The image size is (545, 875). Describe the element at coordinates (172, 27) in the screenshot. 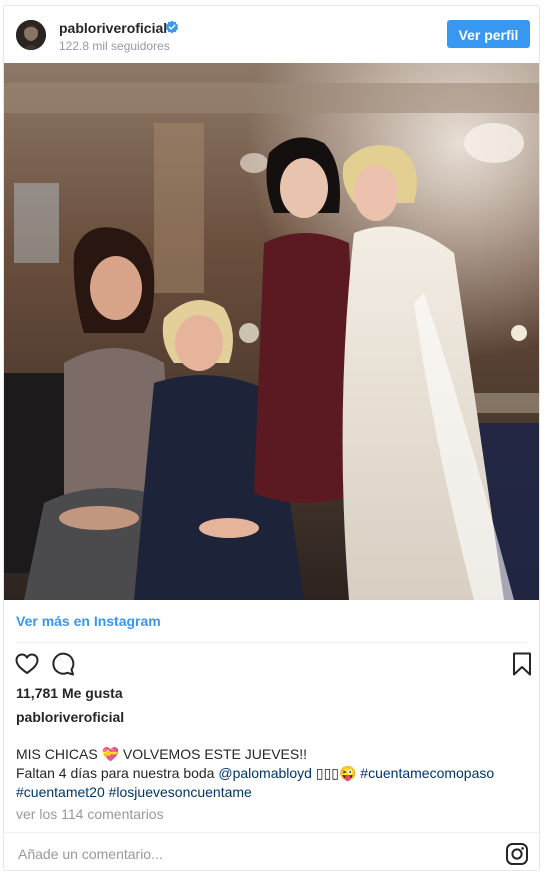

I see `verified-badge-icon` at that location.